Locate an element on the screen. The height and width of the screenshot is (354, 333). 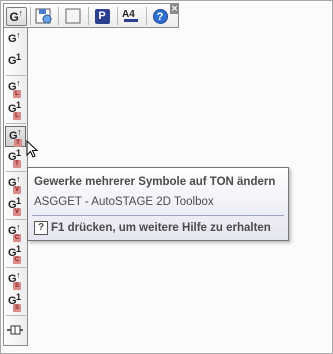
a4-icon: A4 is located at coordinates (131, 16).